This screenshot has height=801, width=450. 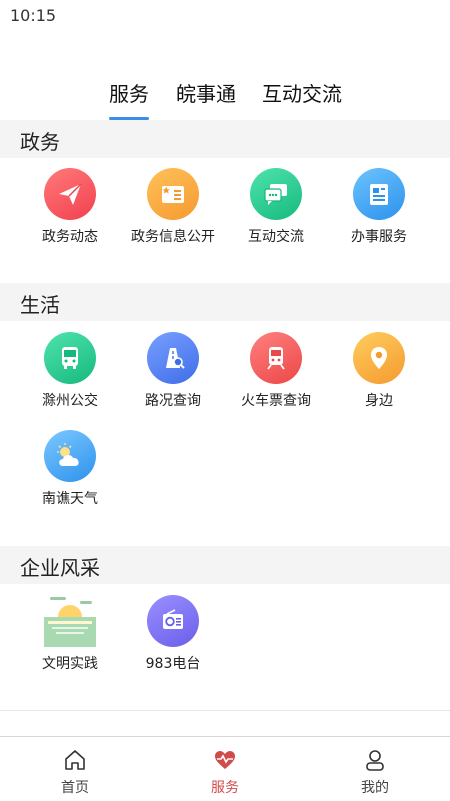 I want to click on grid-label: 互动交流, so click(x=276, y=237).